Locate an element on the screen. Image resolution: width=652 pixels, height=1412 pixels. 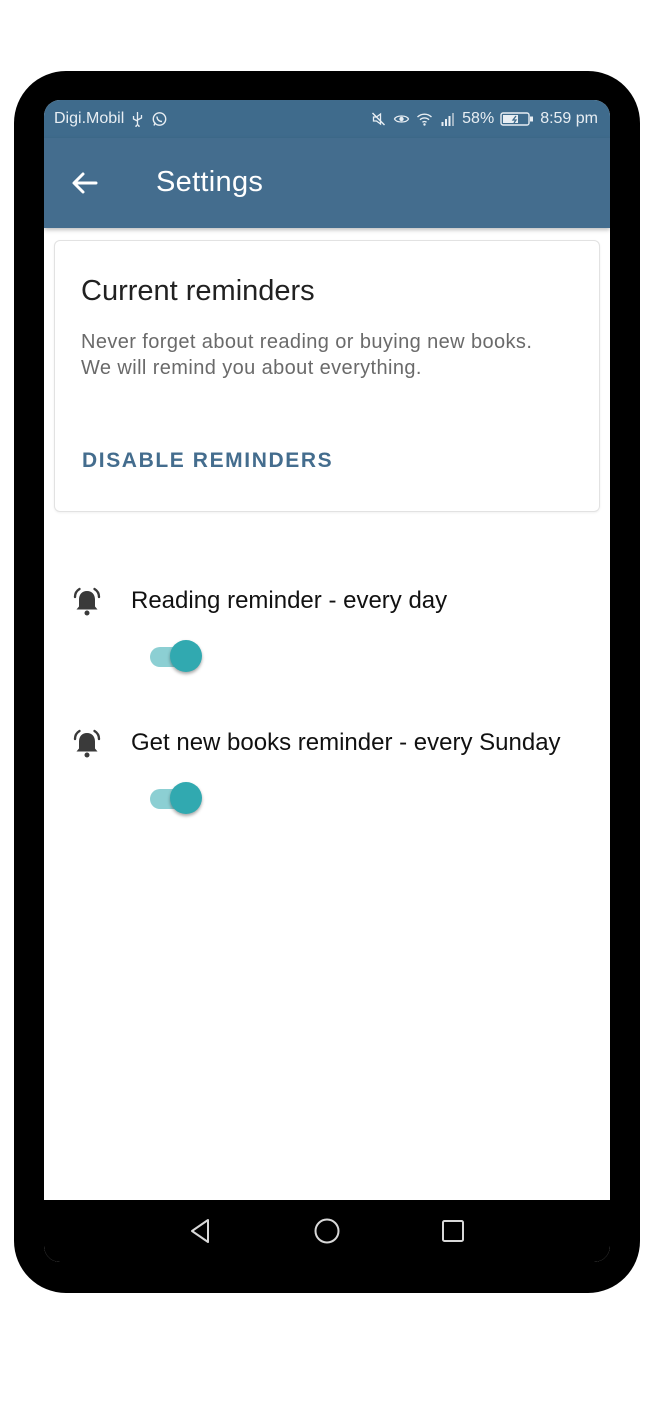
nav-back-button is located at coordinates (201, 1231).